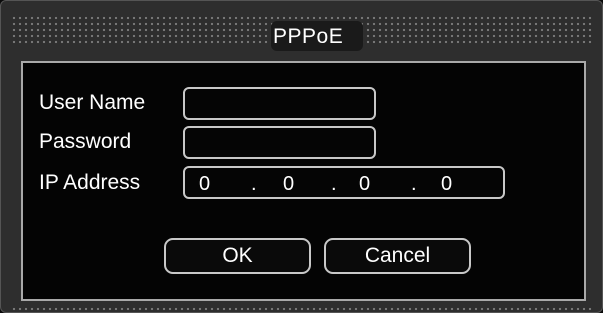 Image resolution: width=603 pixels, height=313 pixels. I want to click on user-name-input, so click(279, 103).